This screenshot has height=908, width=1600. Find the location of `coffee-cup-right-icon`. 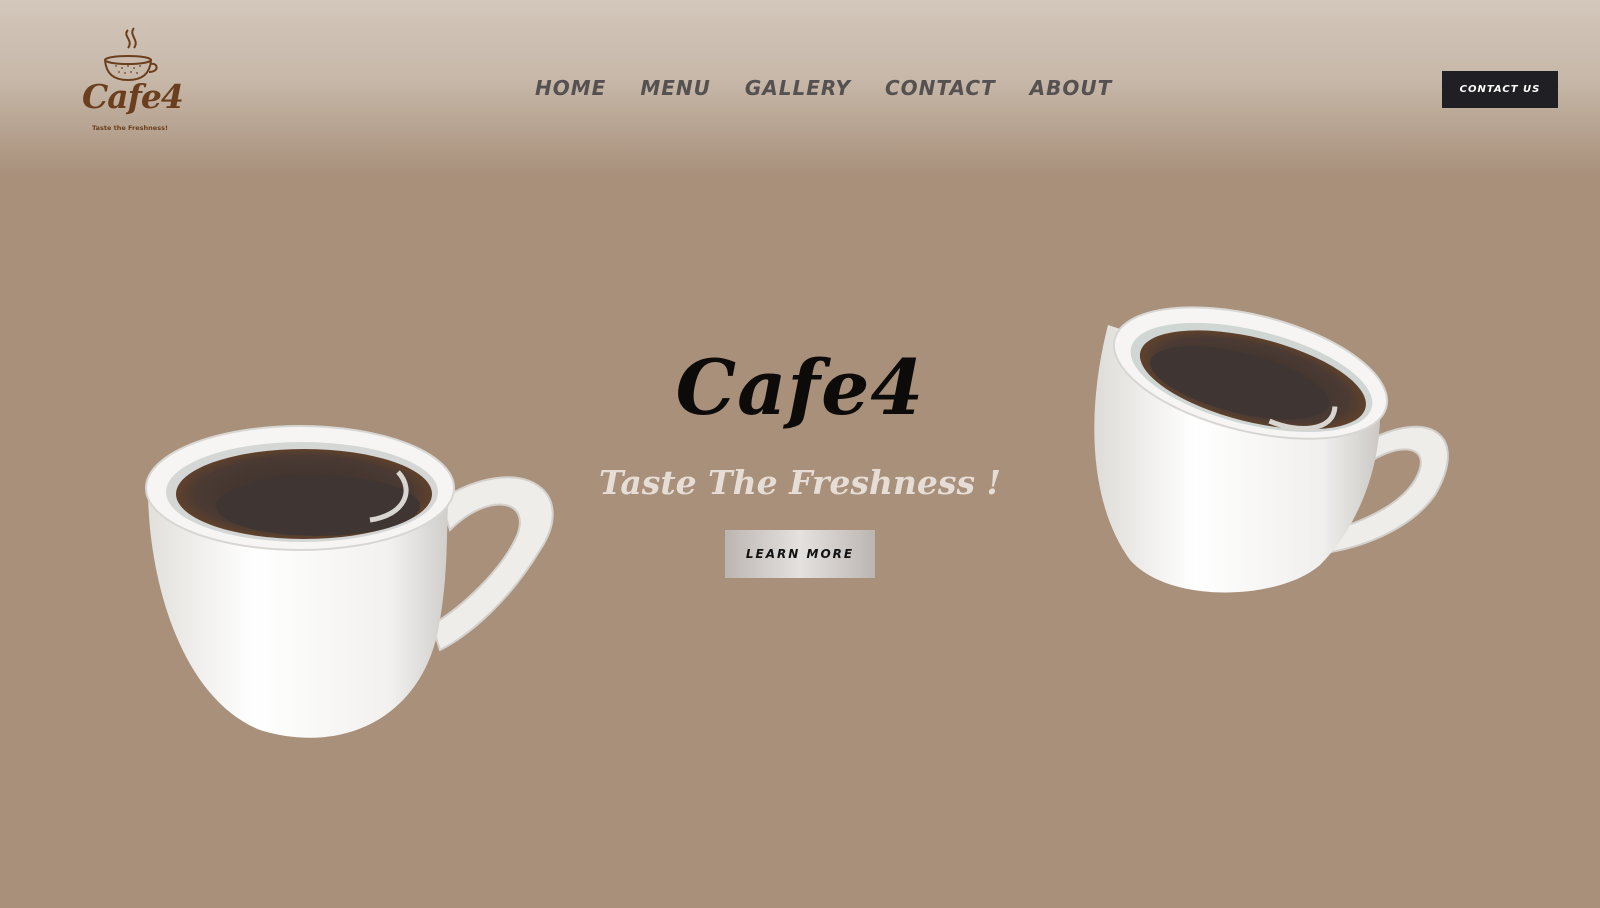

coffee-cup-right-icon is located at coordinates (1271, 449).